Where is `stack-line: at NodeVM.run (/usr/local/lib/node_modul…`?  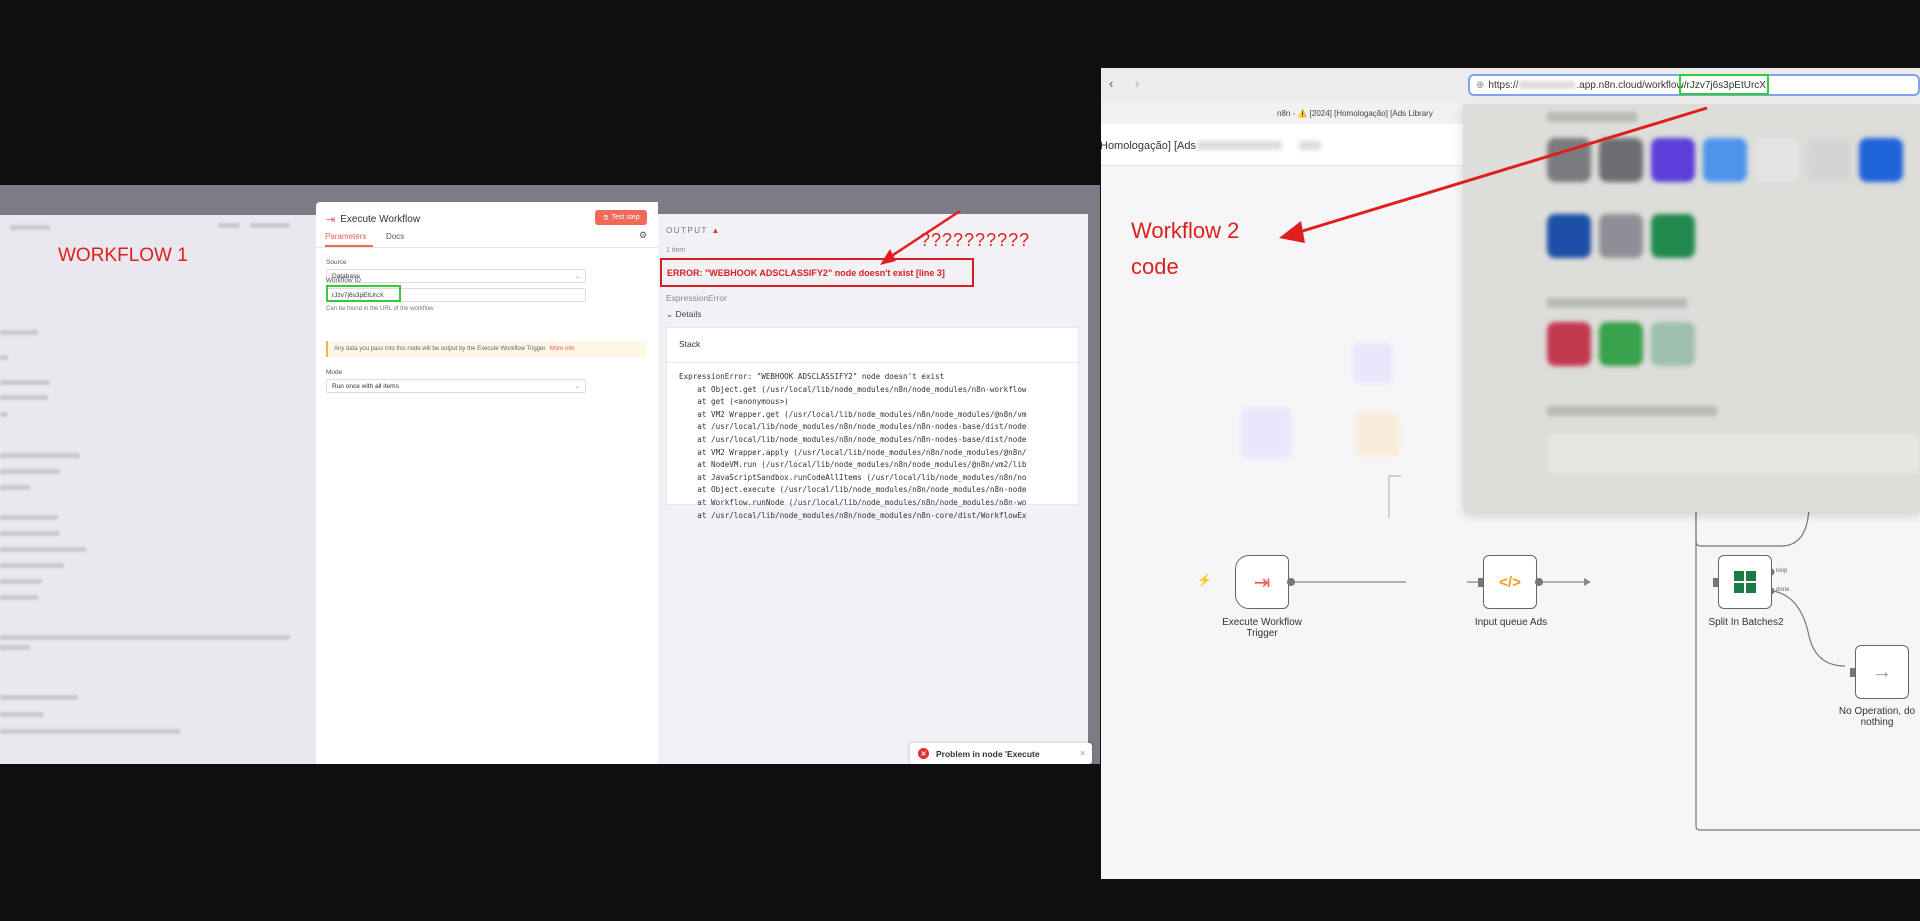
stack-line: at NodeVM.run (/usr/local/lib/node_modul… is located at coordinates (853, 465).